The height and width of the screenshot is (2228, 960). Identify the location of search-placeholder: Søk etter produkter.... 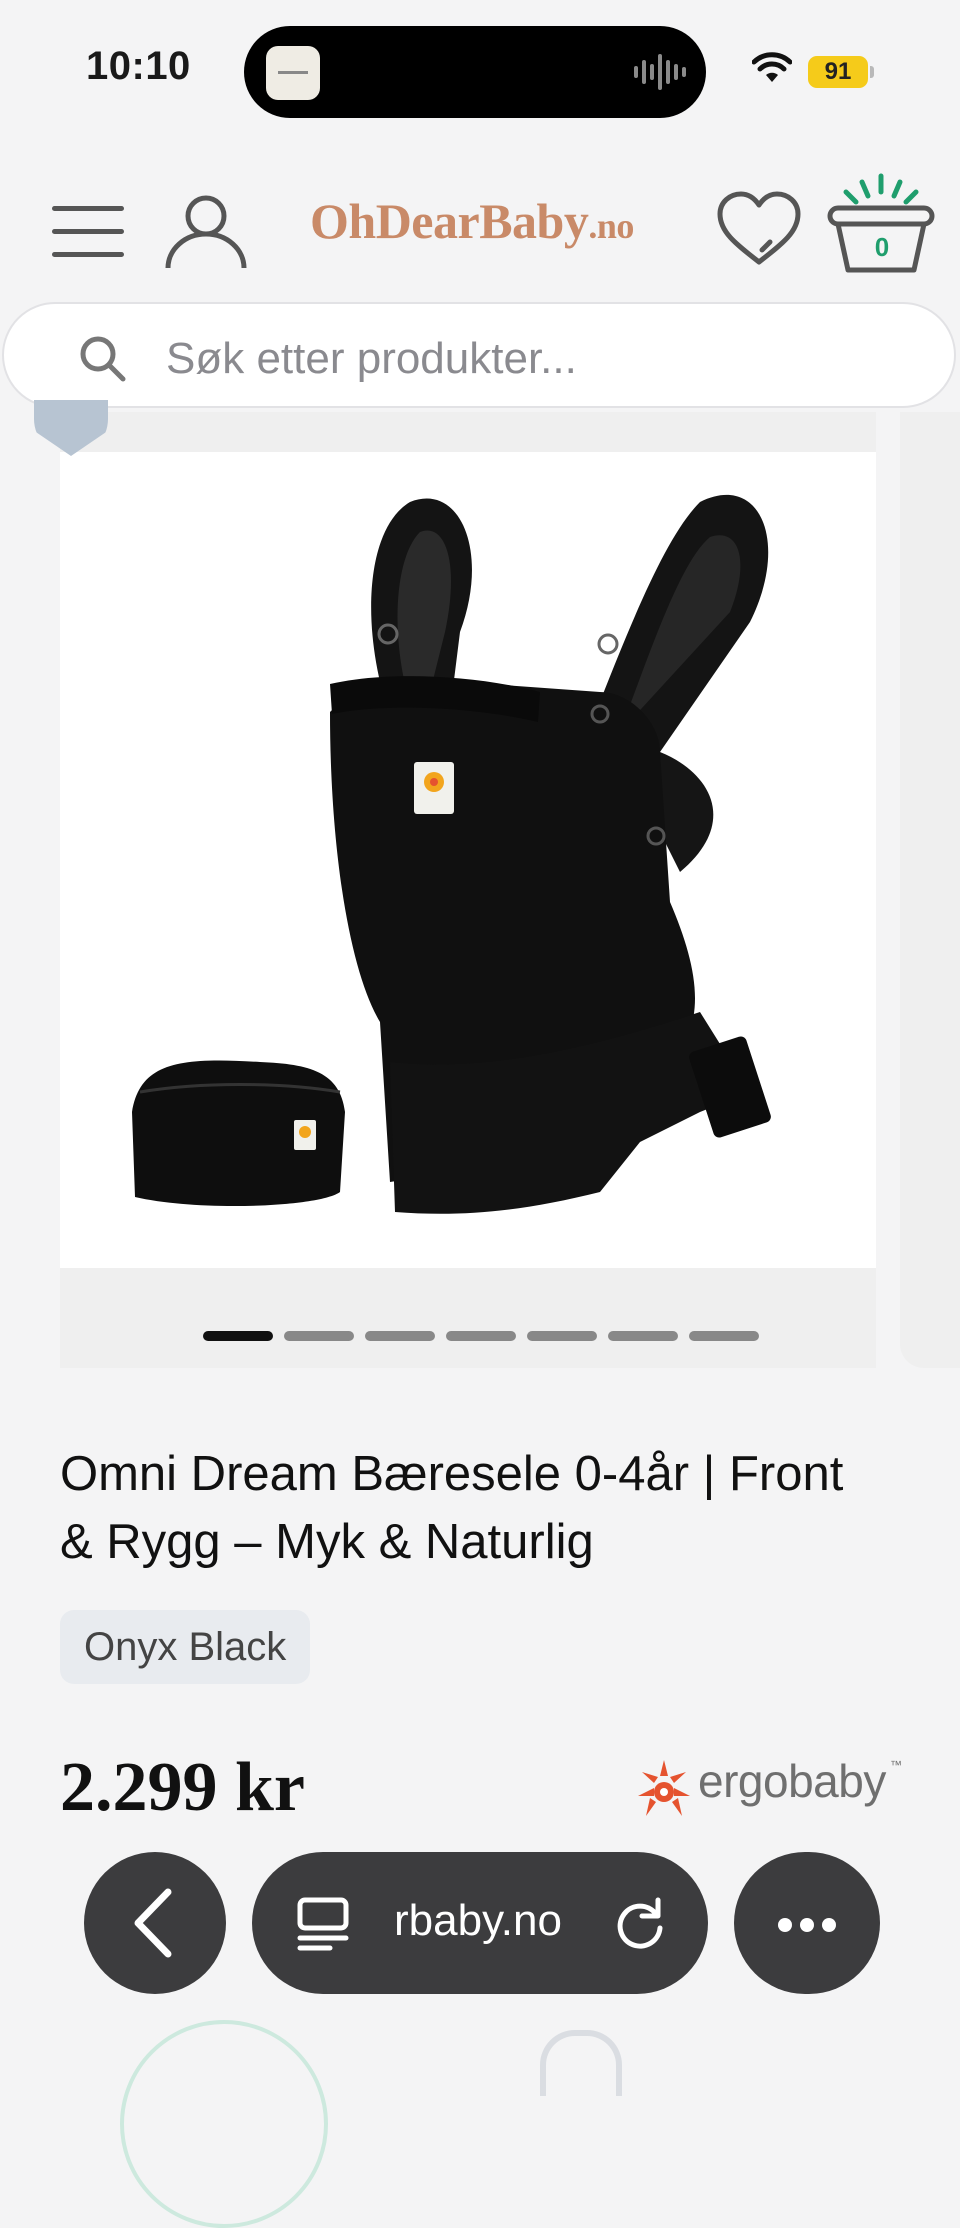
(371, 358).